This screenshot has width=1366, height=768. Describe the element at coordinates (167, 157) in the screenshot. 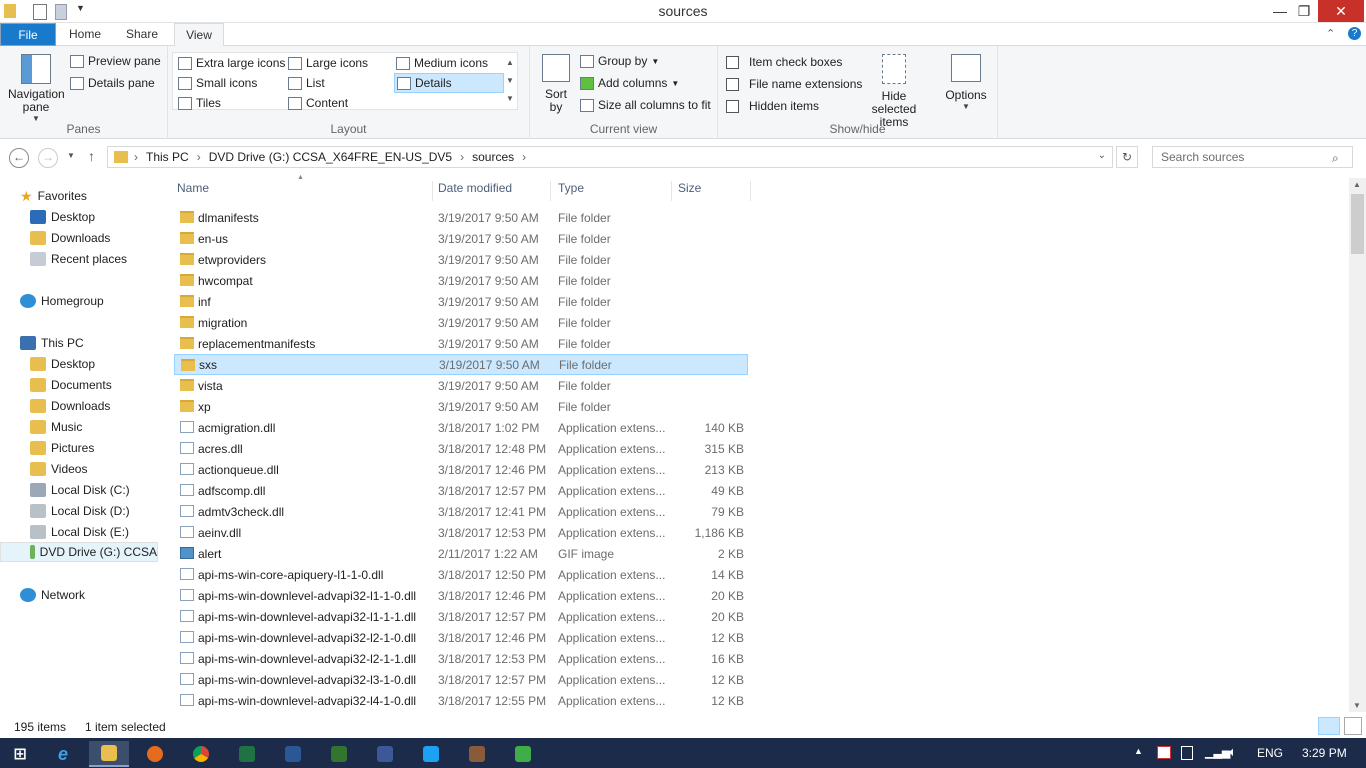

I see `breadcrumb-this-pc: This PC` at that location.